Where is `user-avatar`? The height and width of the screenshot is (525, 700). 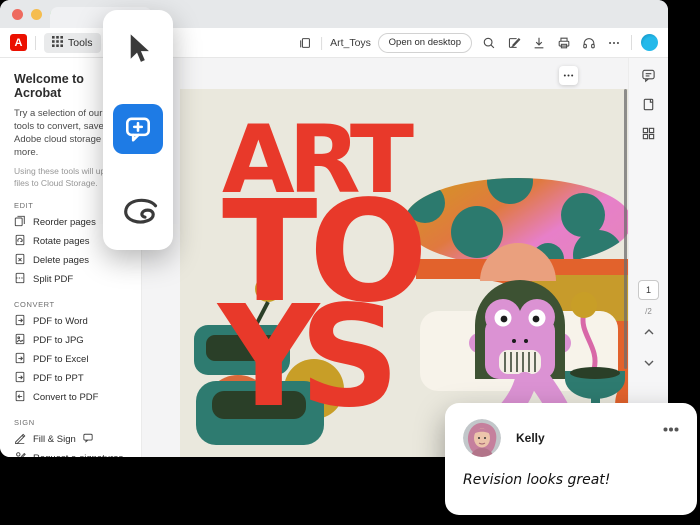 user-avatar is located at coordinates (649, 42).